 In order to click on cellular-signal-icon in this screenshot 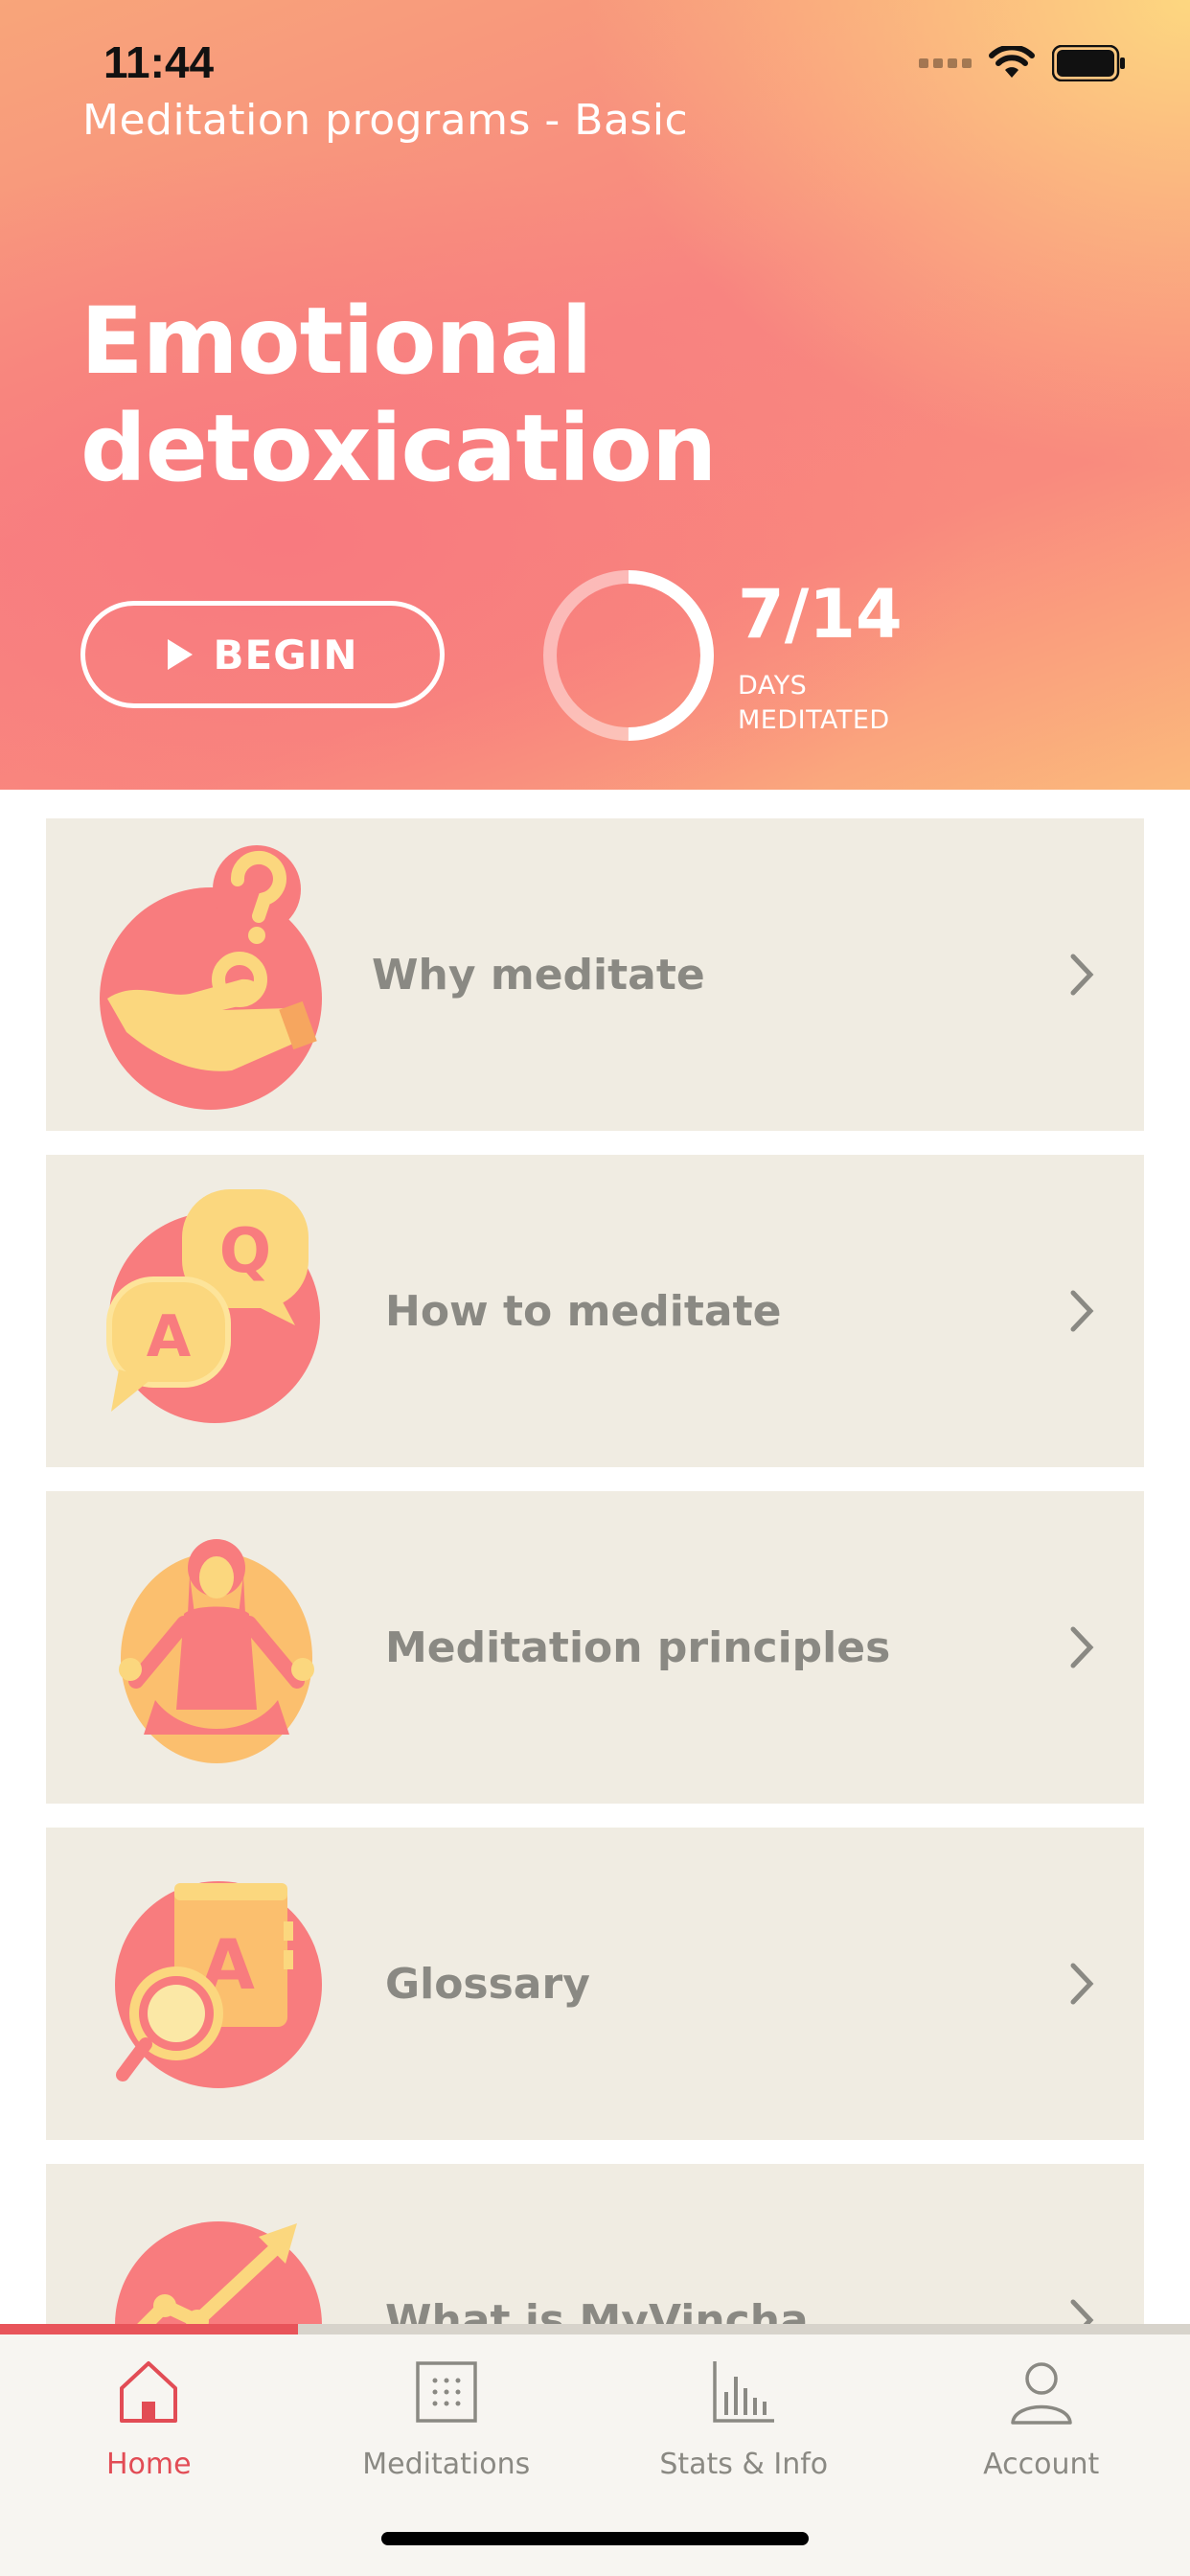, I will do `click(946, 63)`.